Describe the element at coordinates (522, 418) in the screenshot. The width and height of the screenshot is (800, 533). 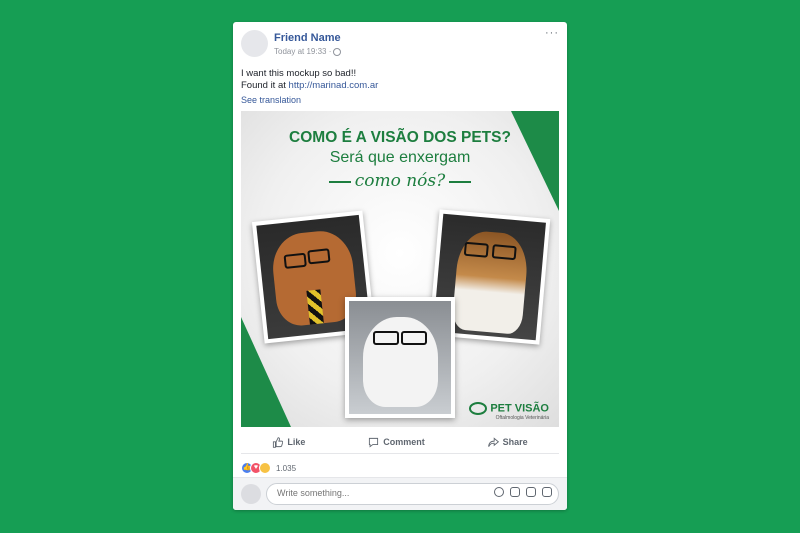
I see `brand-subtitle: Oftalmologia Veterinária` at that location.